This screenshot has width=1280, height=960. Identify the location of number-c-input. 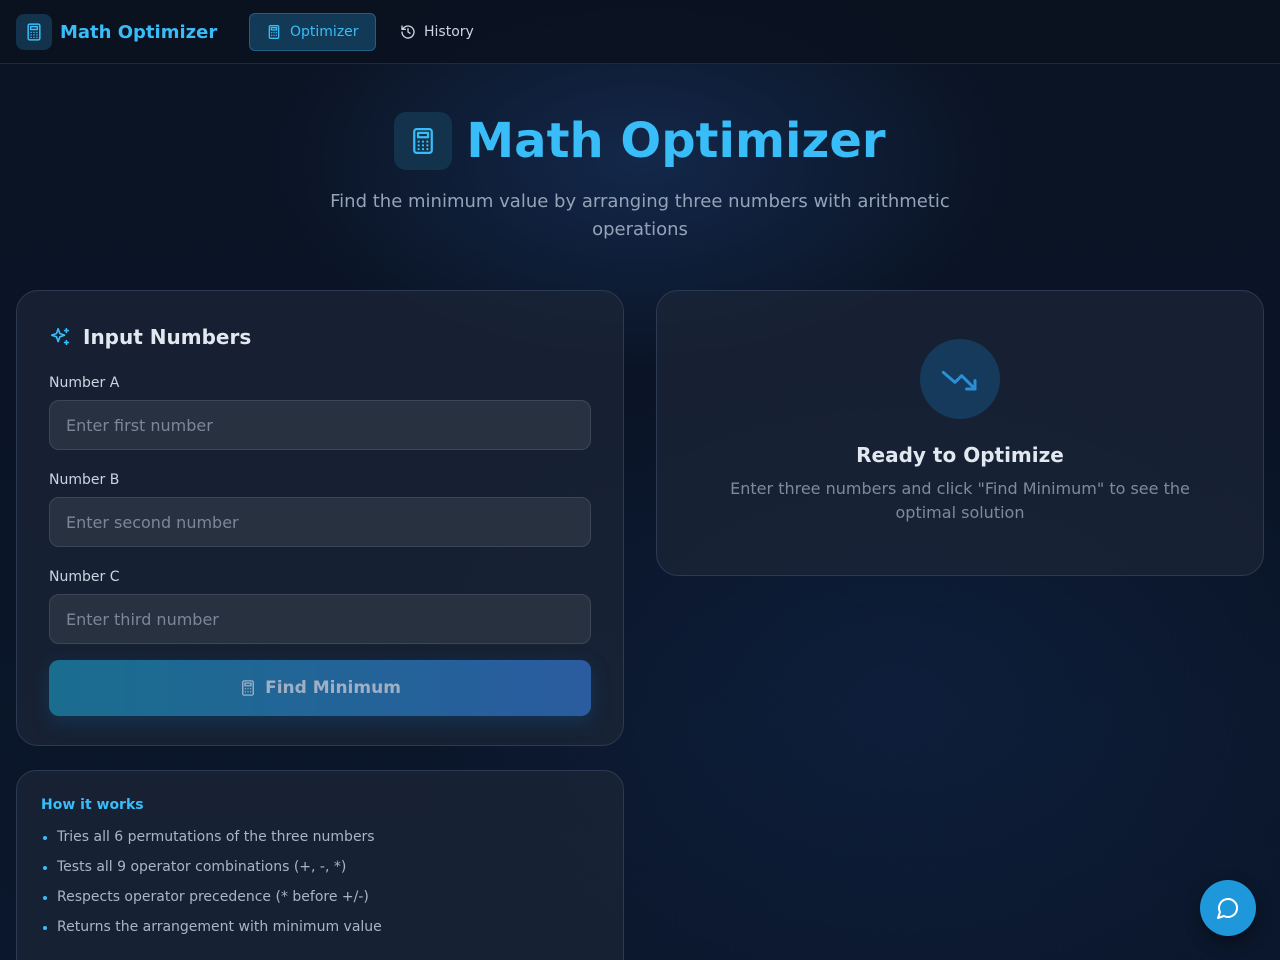
(320, 619).